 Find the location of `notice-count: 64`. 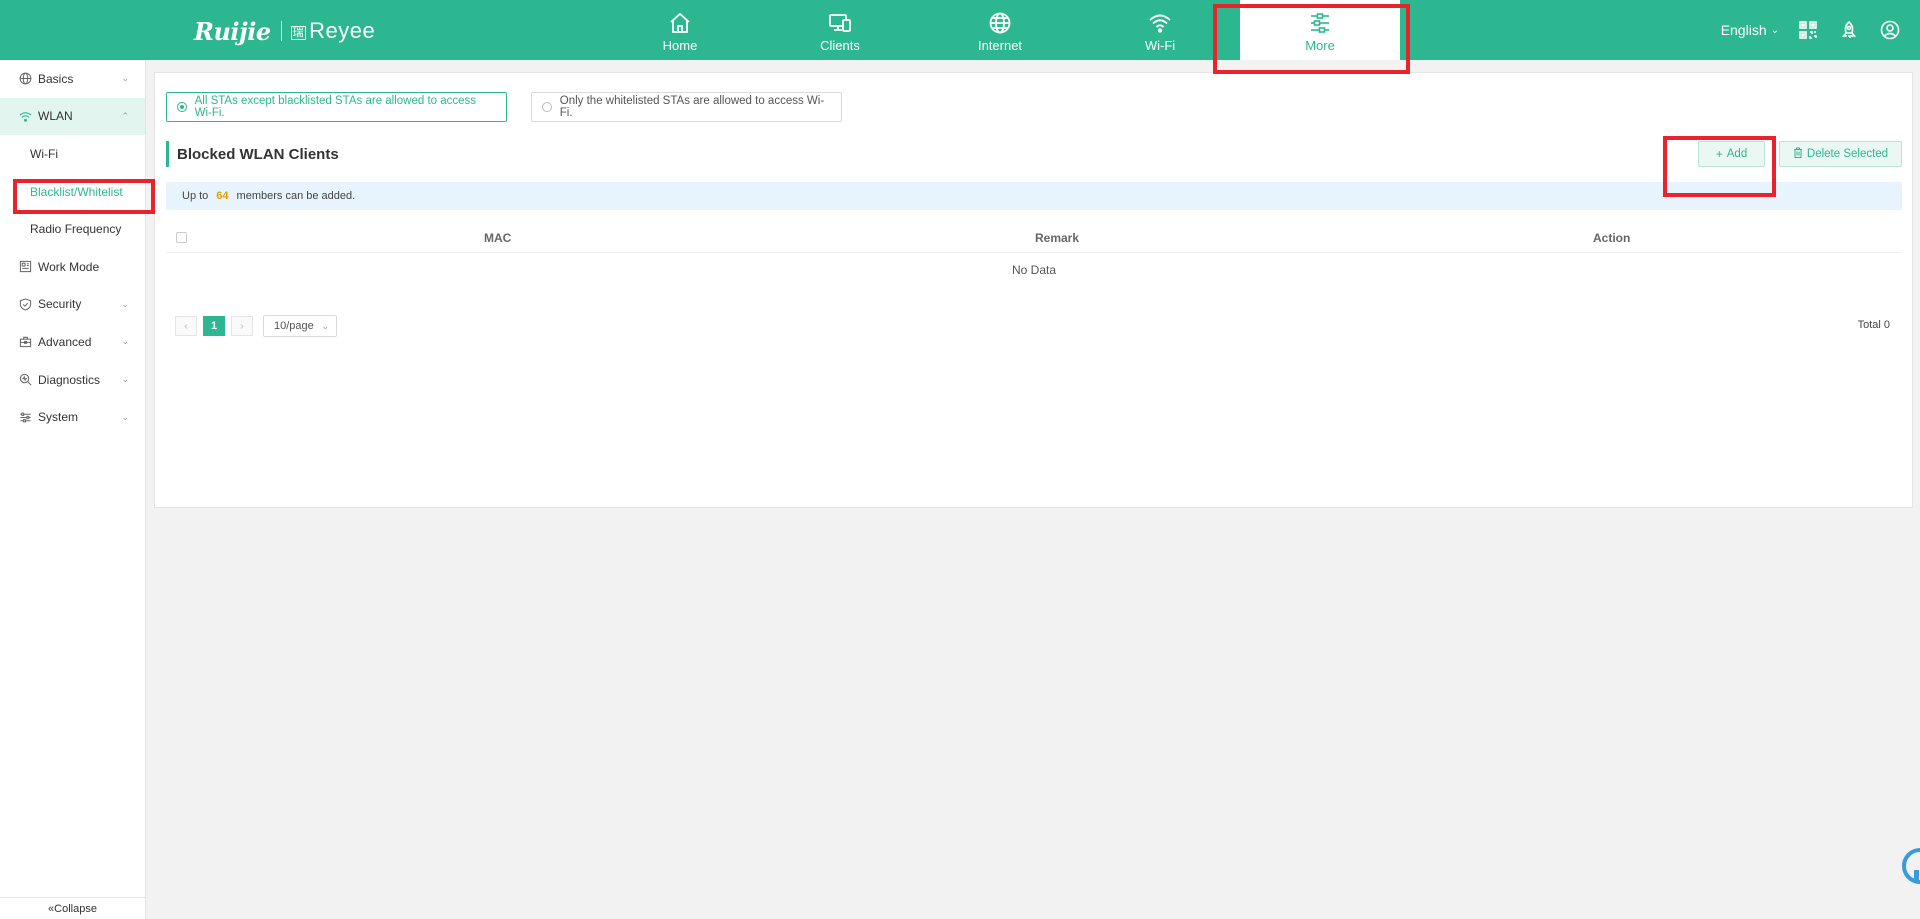

notice-count: 64 is located at coordinates (222, 196).